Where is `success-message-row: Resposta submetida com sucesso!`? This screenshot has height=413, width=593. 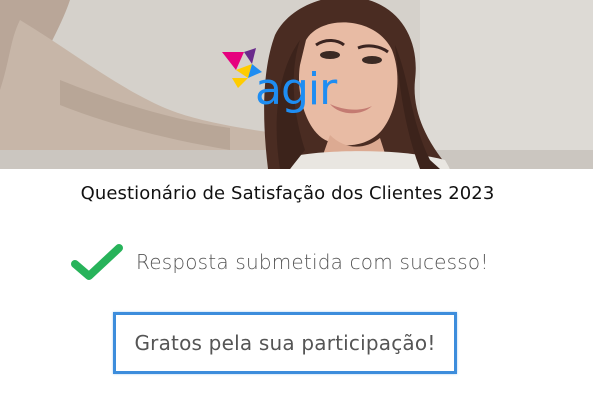 success-message-row: Resposta submetida com sucesso! is located at coordinates (279, 262).